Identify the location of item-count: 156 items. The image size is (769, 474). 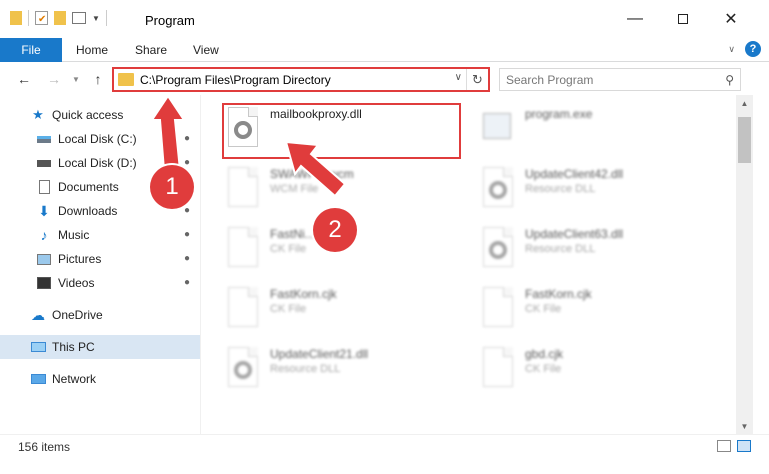
(44, 447).